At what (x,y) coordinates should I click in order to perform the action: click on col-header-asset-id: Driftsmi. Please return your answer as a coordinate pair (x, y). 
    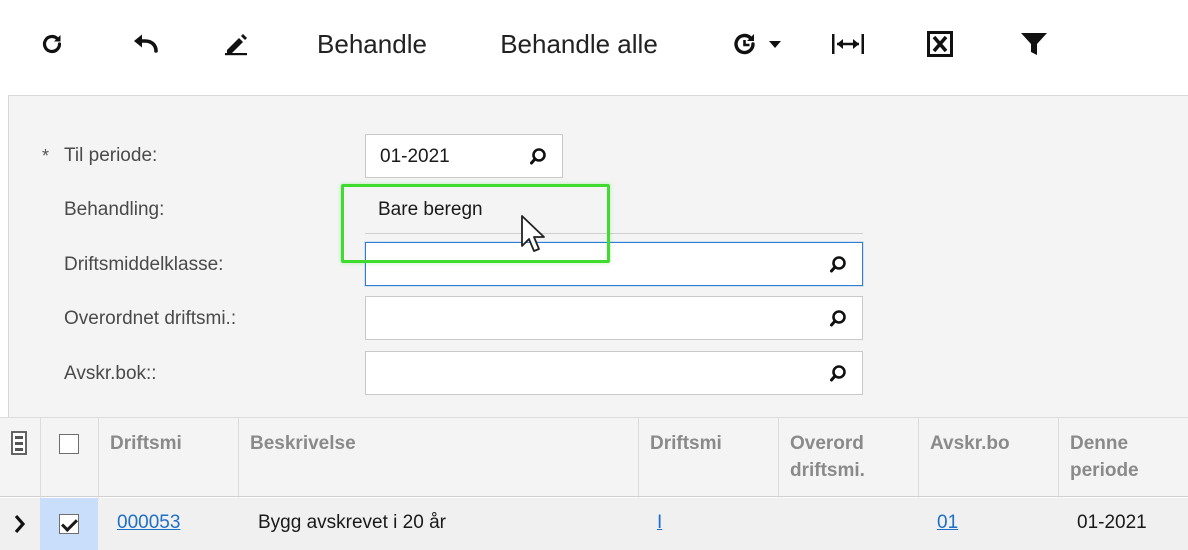
    Looking at the image, I should click on (146, 443).